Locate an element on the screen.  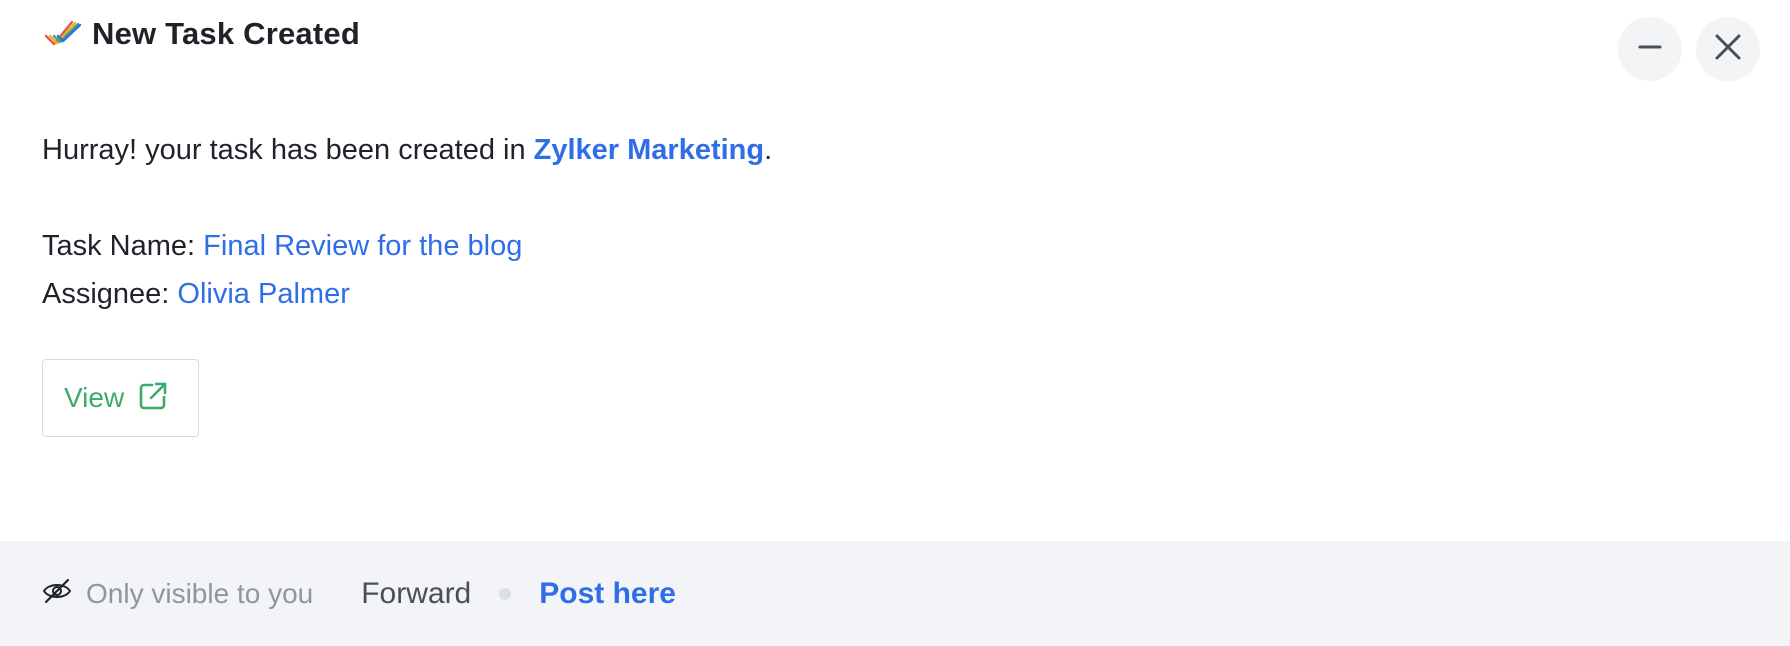
created-message-suffix: . is located at coordinates (768, 150).